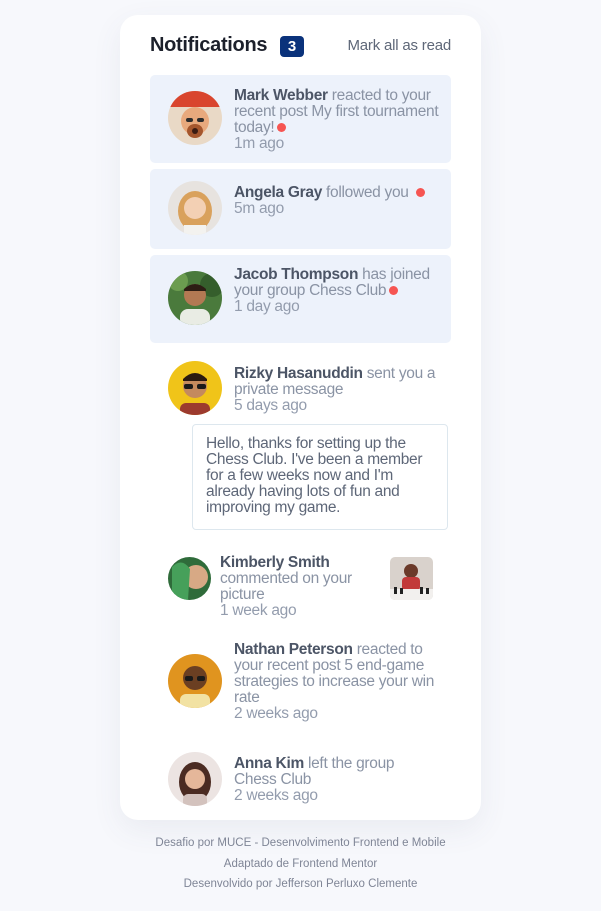  What do you see at coordinates (275, 562) in the screenshot?
I see `notification-user: Kimberly Smith` at bounding box center [275, 562].